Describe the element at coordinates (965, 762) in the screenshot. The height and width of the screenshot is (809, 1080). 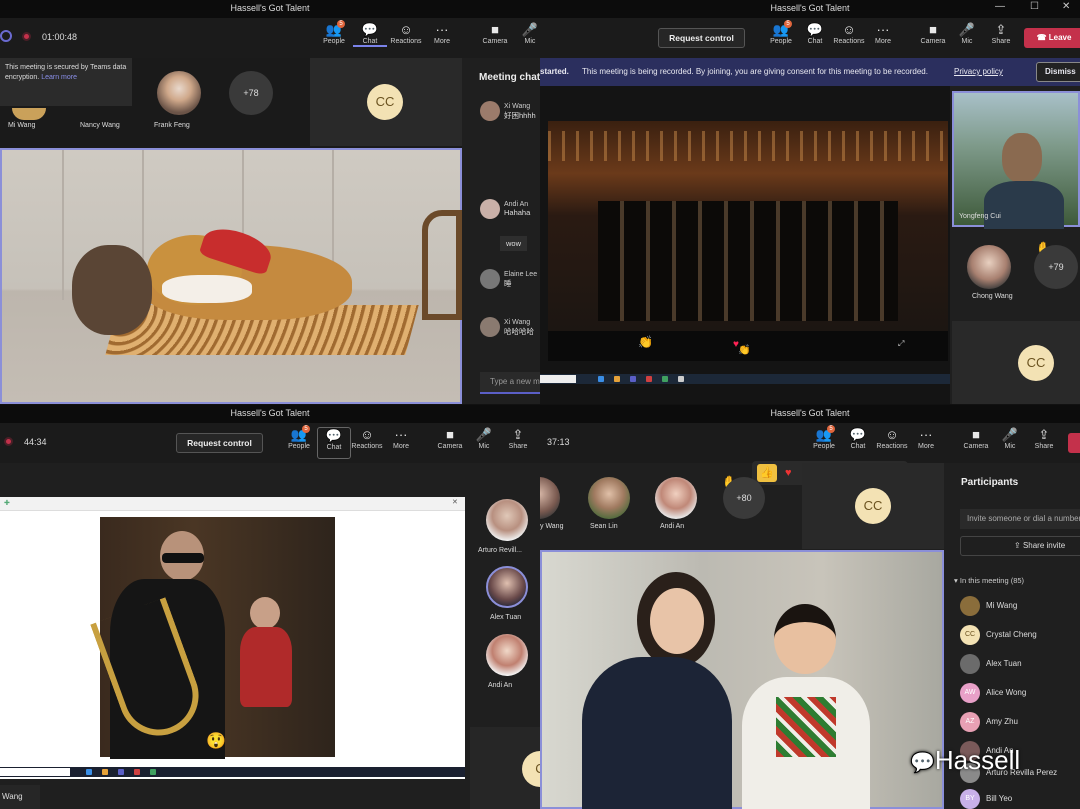
I see `hassell-watermark: 💬Hassell` at that location.